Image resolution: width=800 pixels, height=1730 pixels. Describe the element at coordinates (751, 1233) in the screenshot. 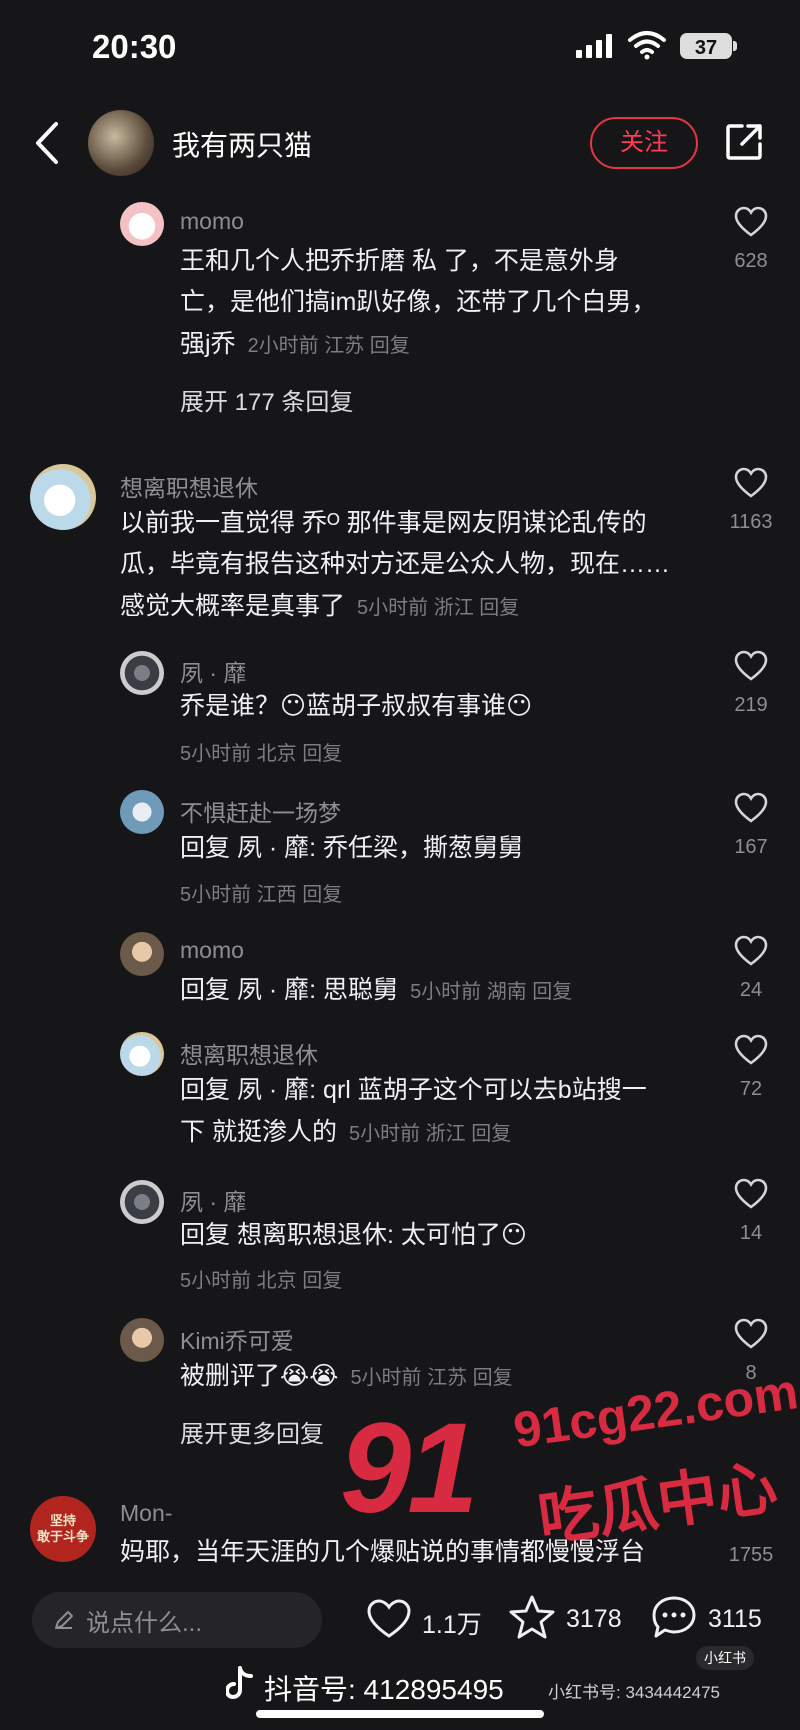

I see `like-count: 14` at that location.